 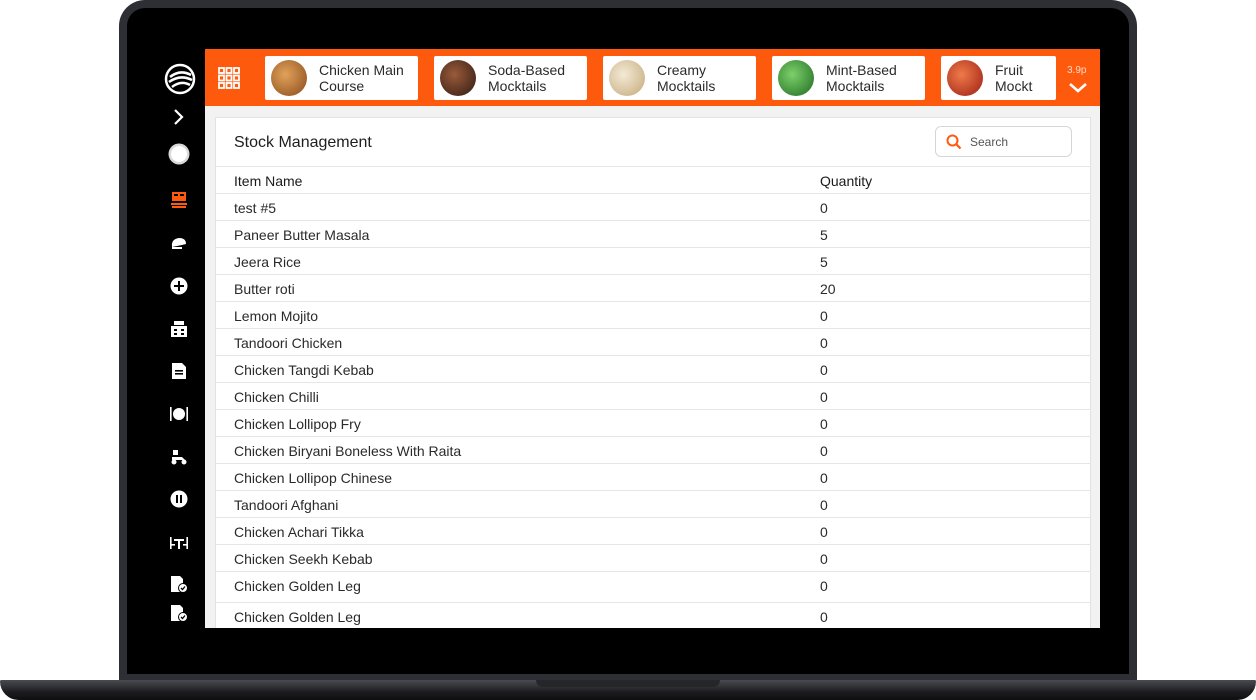 I want to click on item-name: Chicken Biryani Boneless With Raita, so click(x=348, y=451).